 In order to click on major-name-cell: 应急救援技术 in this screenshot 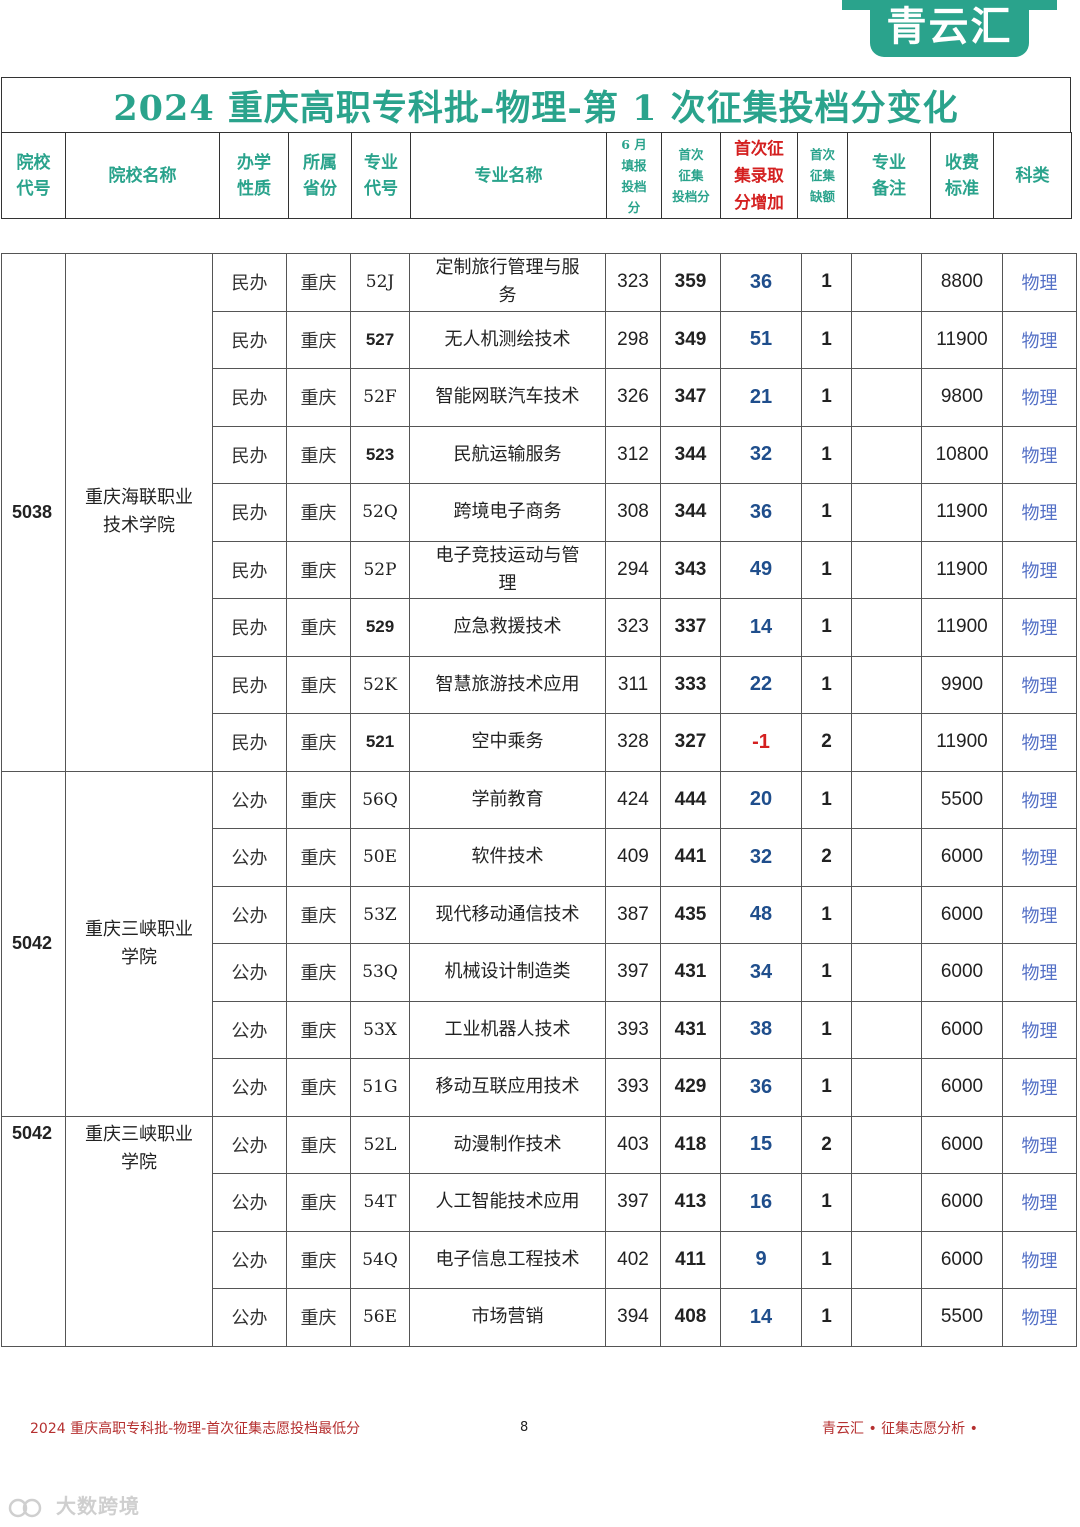, I will do `click(507, 627)`.